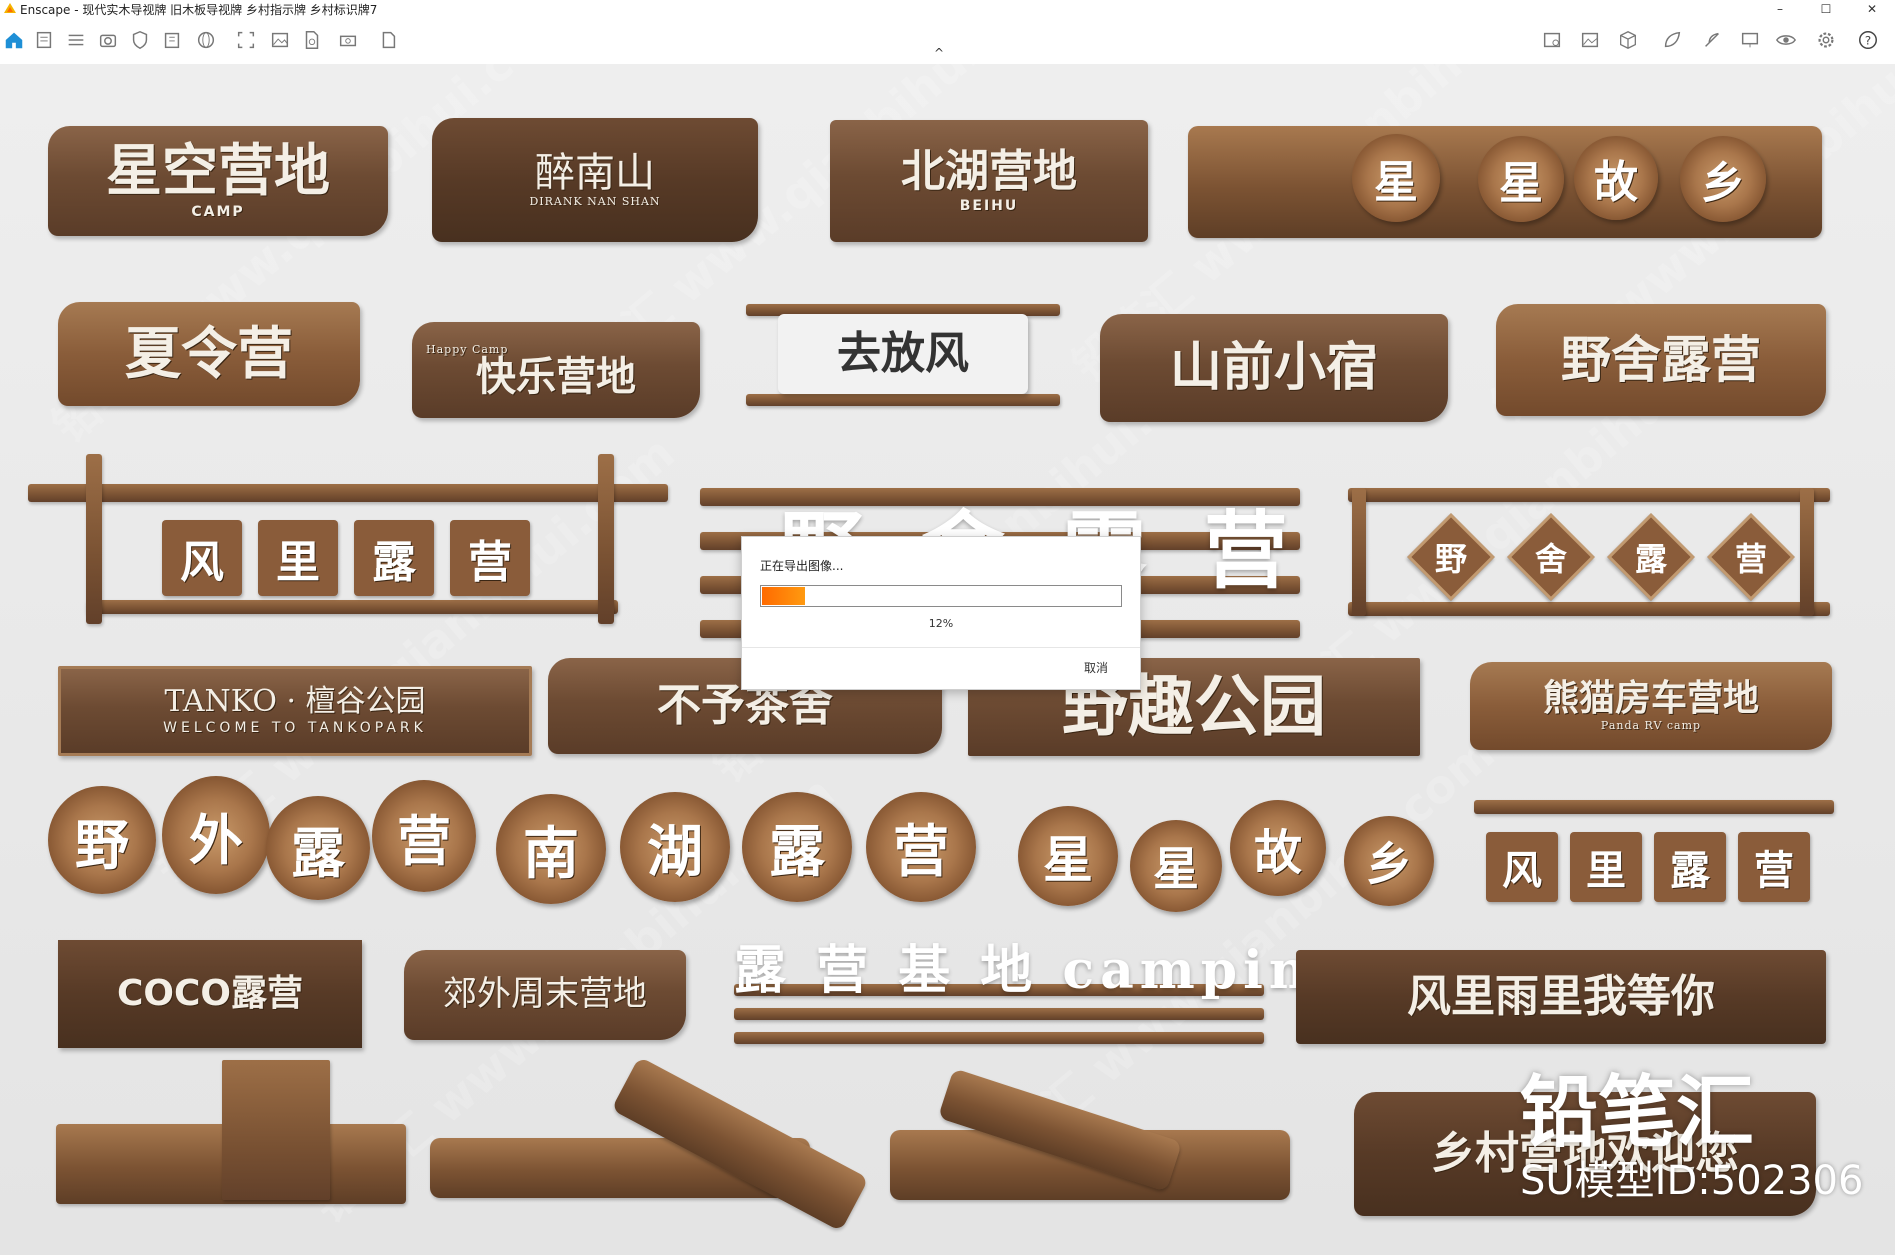 The height and width of the screenshot is (1255, 1895). I want to click on camera-icon, so click(108, 40).